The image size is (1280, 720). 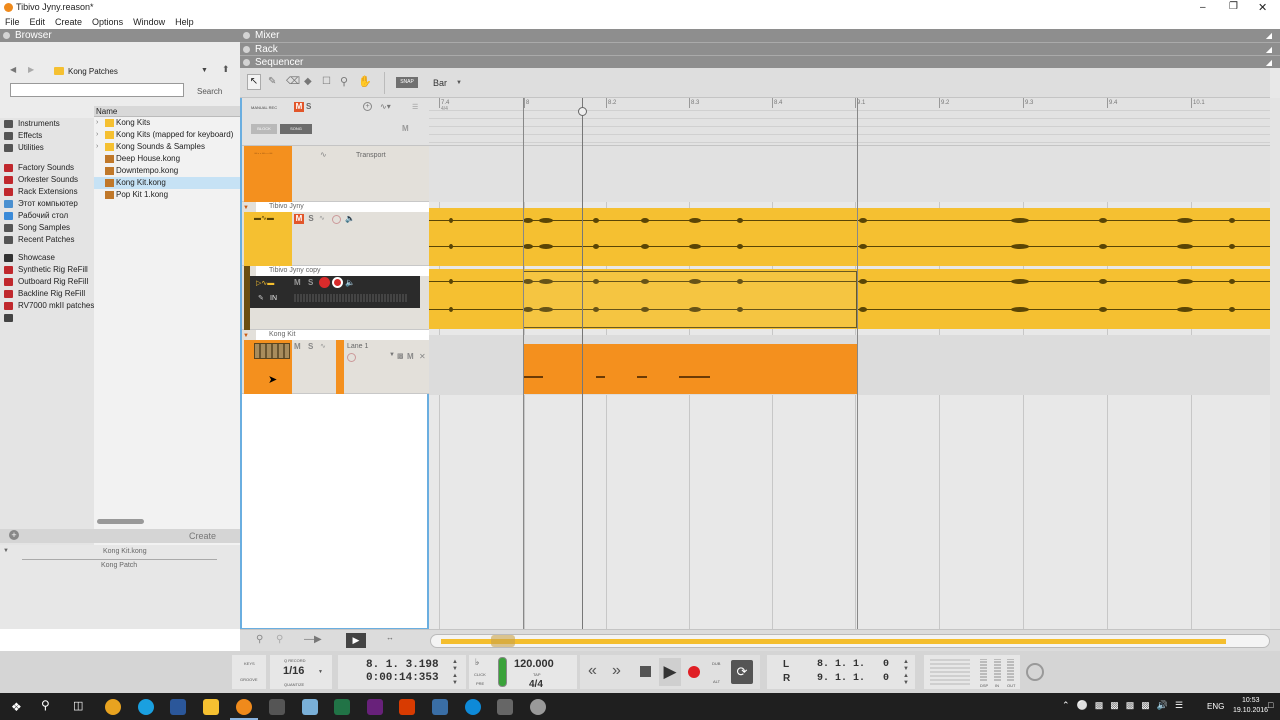 I want to click on locator-stepper-icon: ▲ ▼ ▲ ▼, so click(x=906, y=673).